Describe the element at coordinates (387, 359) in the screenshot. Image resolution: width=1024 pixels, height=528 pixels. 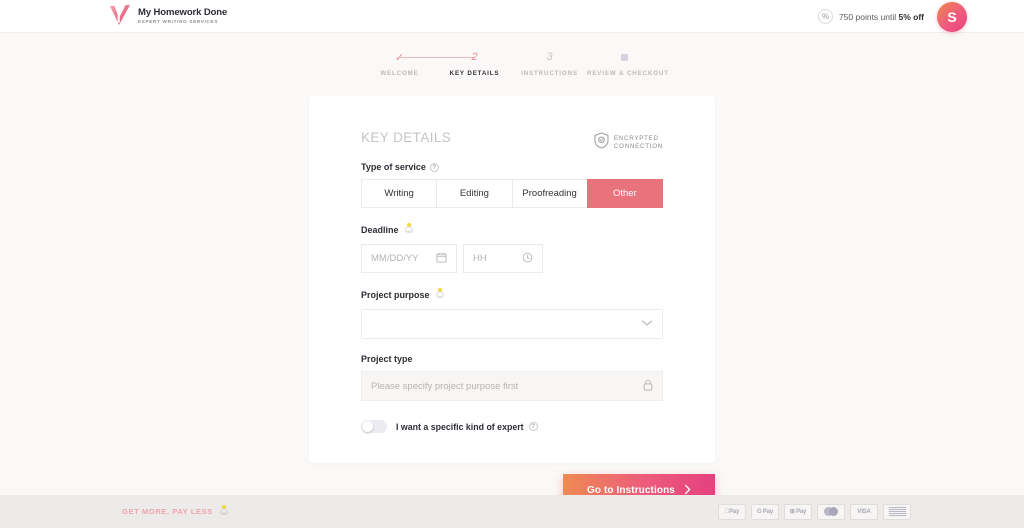
I see `project-type-label-text: Project type` at that location.